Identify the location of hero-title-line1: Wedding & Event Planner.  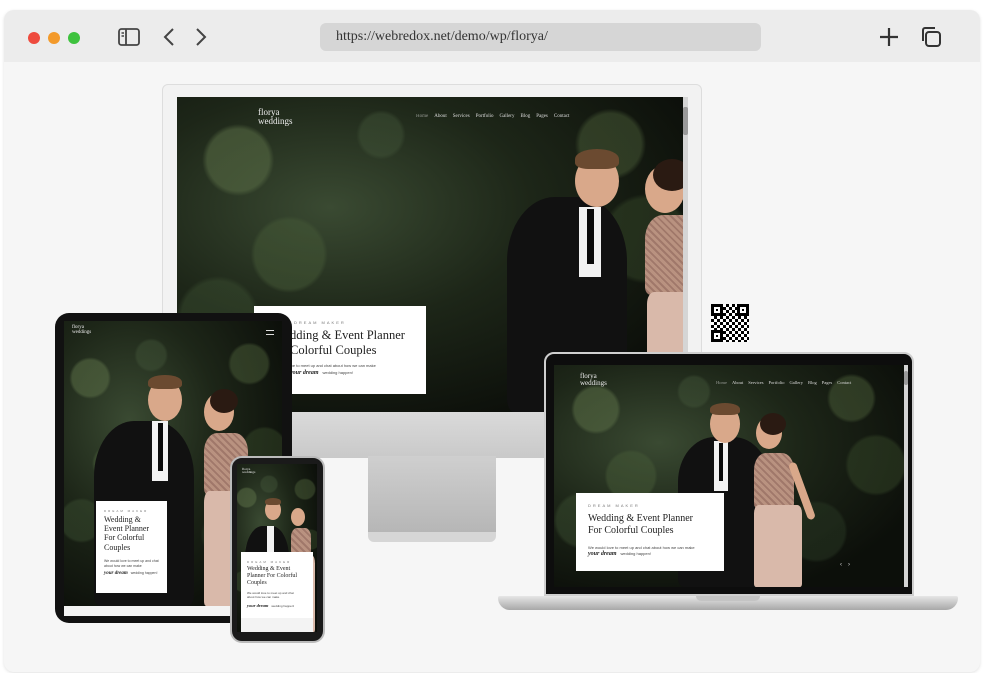
(641, 518).